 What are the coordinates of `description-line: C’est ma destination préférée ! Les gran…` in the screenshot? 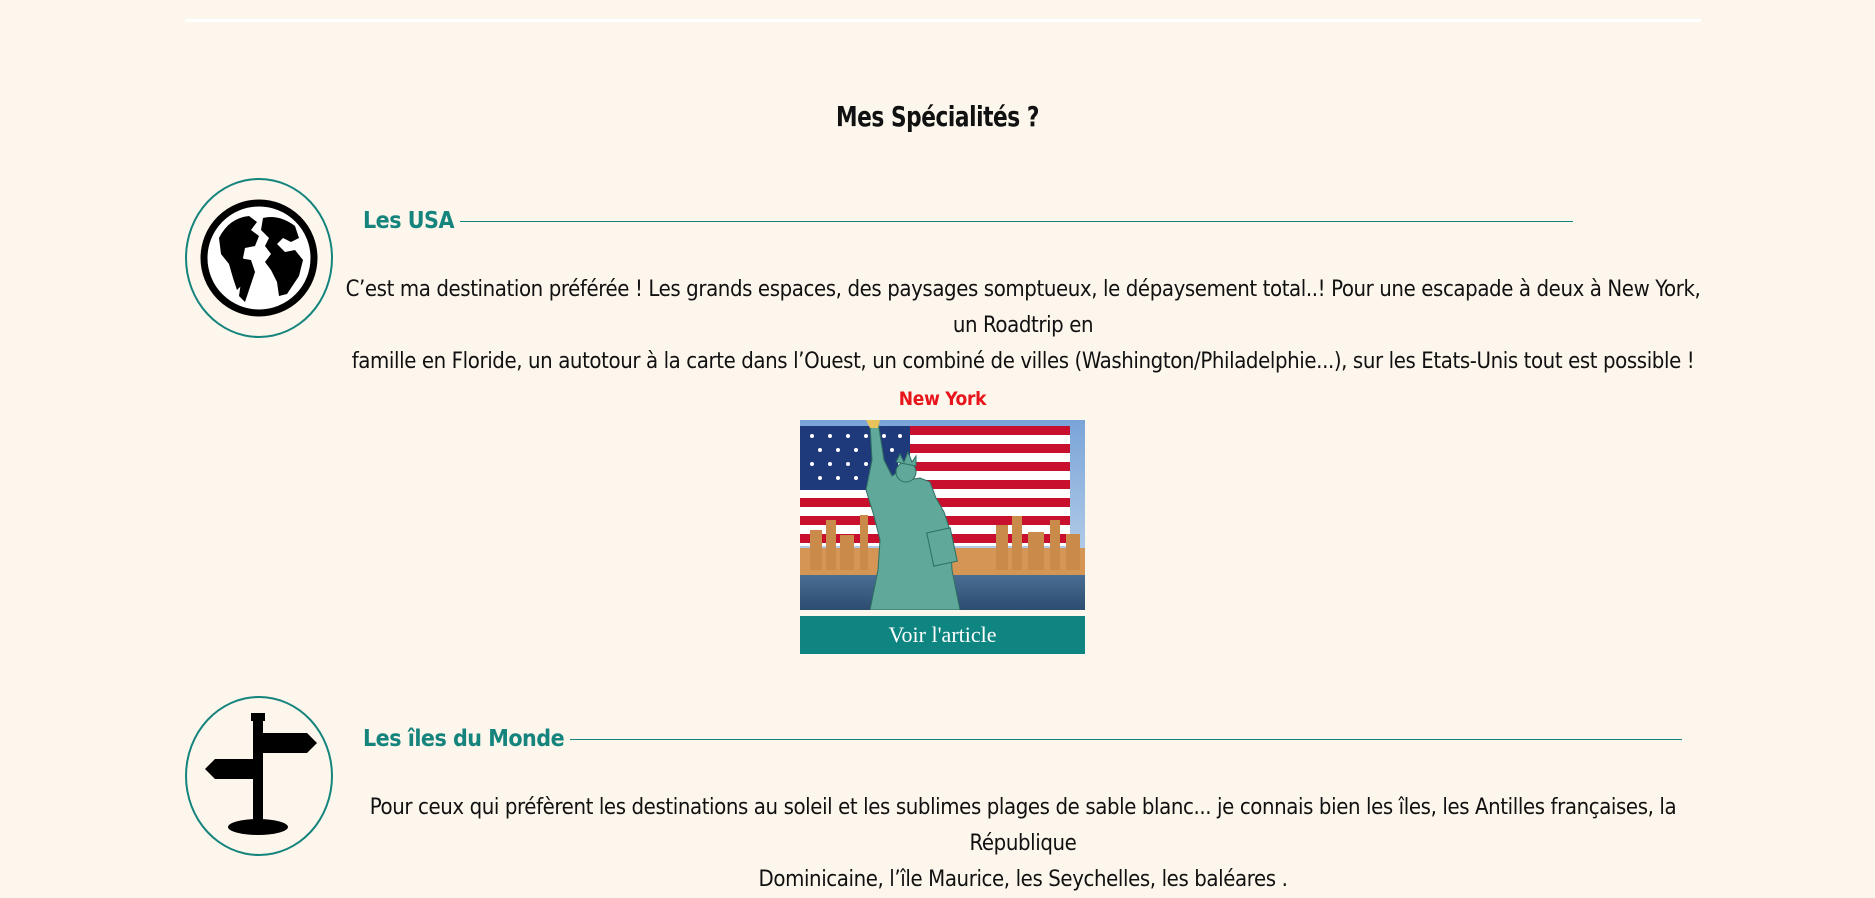 It's located at (1023, 307).